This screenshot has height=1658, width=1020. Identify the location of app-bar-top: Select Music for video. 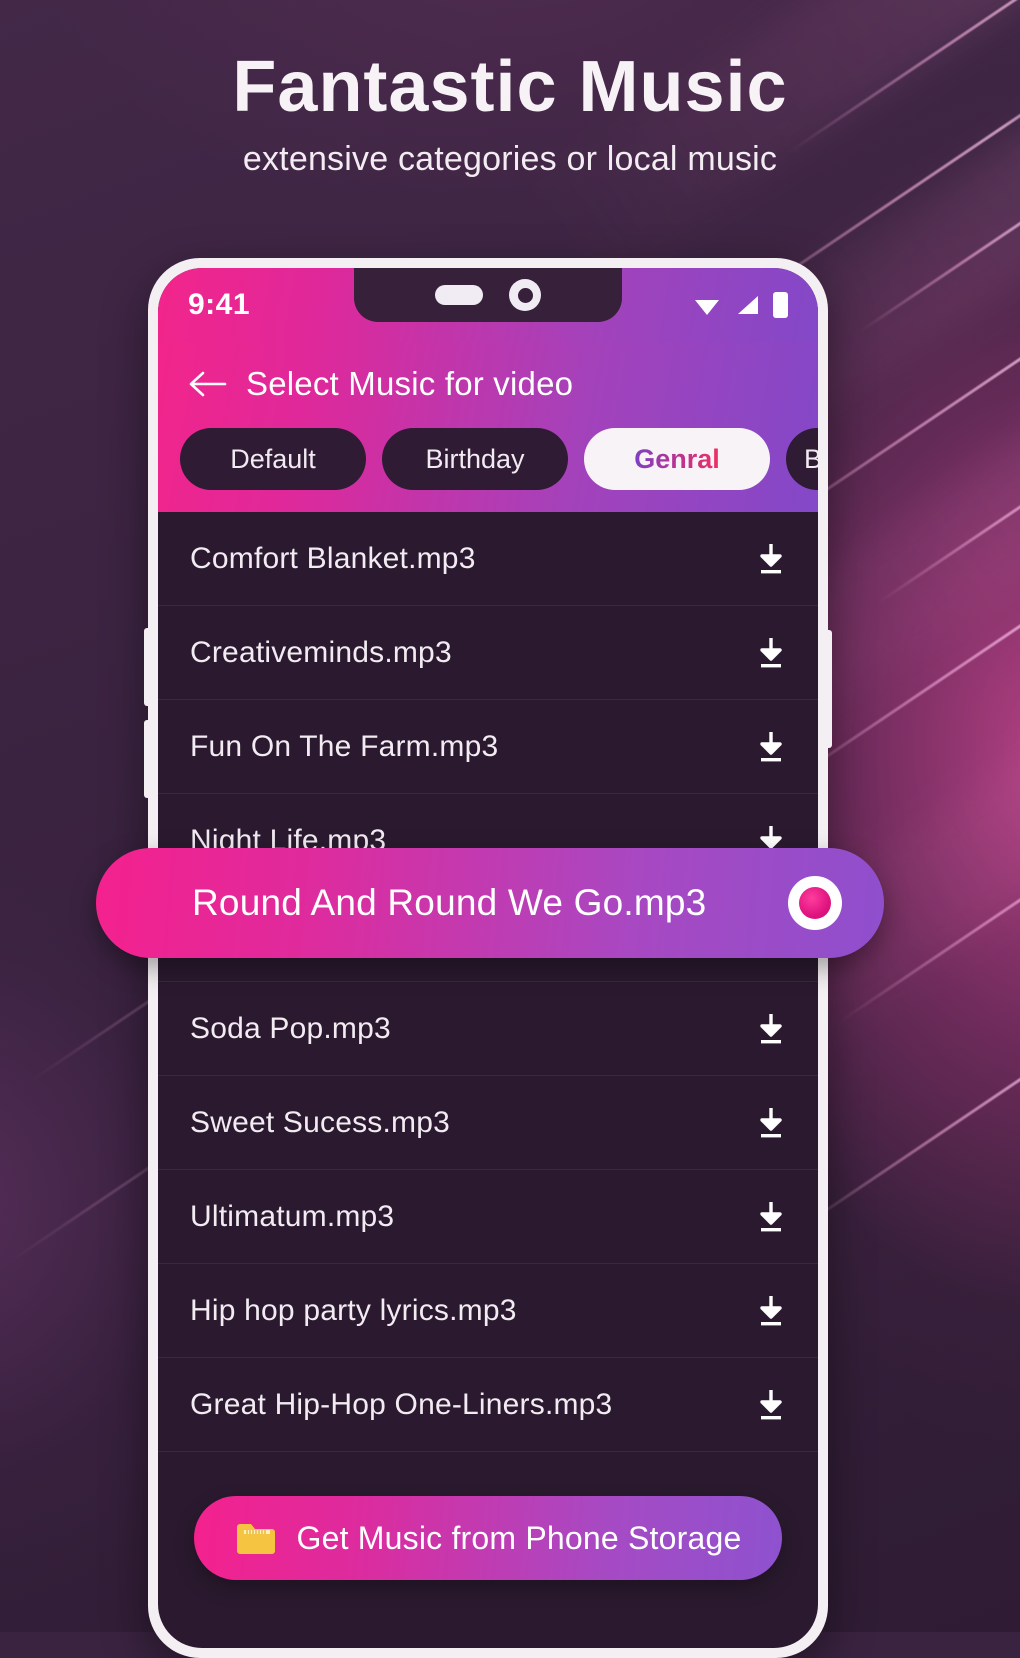
(488, 384).